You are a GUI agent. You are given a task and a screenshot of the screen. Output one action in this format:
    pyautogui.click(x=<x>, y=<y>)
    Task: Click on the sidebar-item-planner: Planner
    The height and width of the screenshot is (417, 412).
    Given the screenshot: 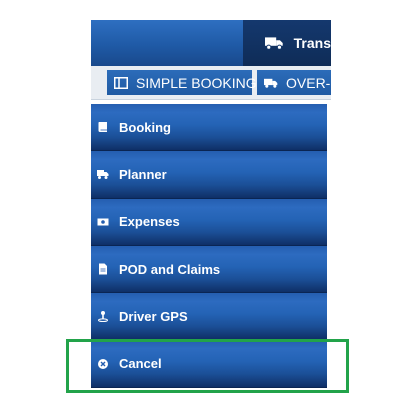 What is the action you would take?
    pyautogui.click(x=209, y=175)
    